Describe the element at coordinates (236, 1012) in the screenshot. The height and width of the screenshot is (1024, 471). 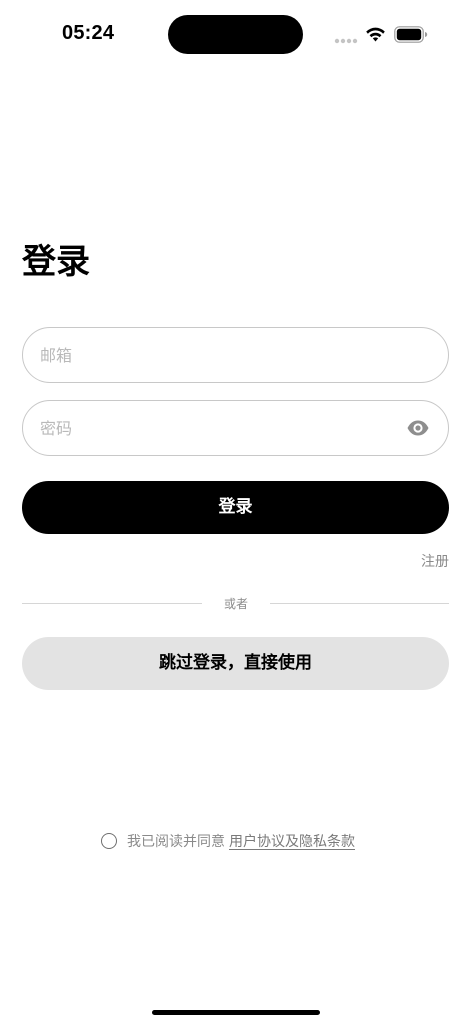
I see `home-indicator` at that location.